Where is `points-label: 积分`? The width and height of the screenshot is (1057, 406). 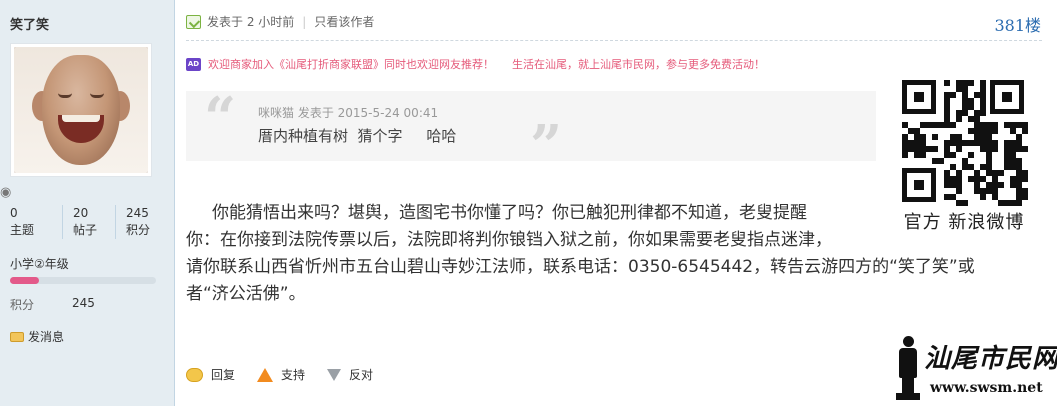
points-label: 积分 is located at coordinates (22, 305).